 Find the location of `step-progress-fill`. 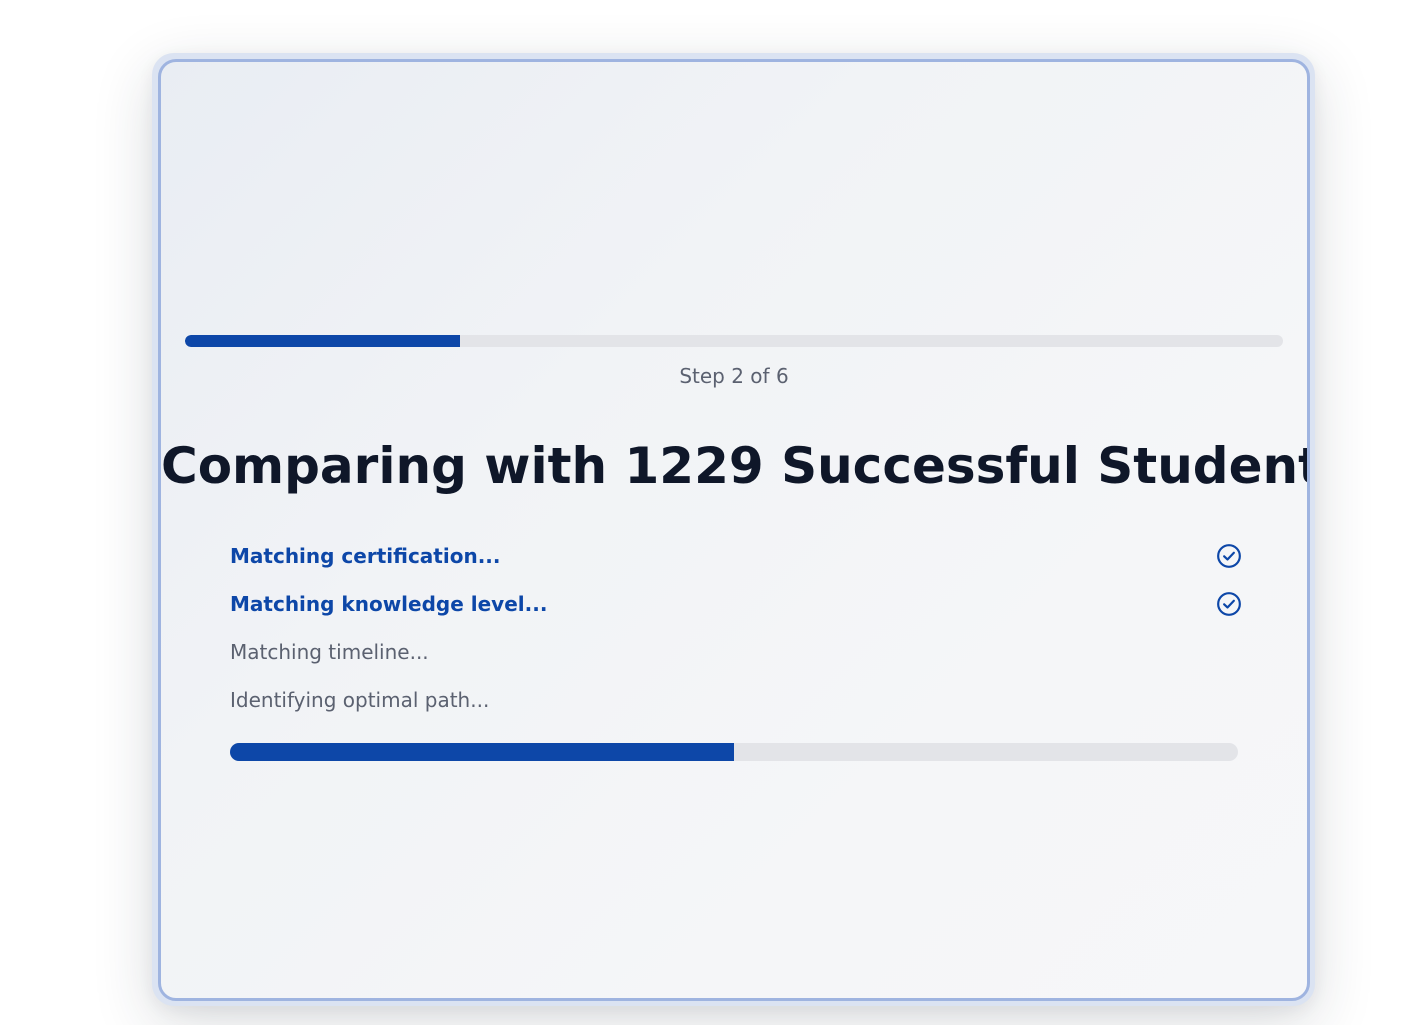

step-progress-fill is located at coordinates (322, 341).